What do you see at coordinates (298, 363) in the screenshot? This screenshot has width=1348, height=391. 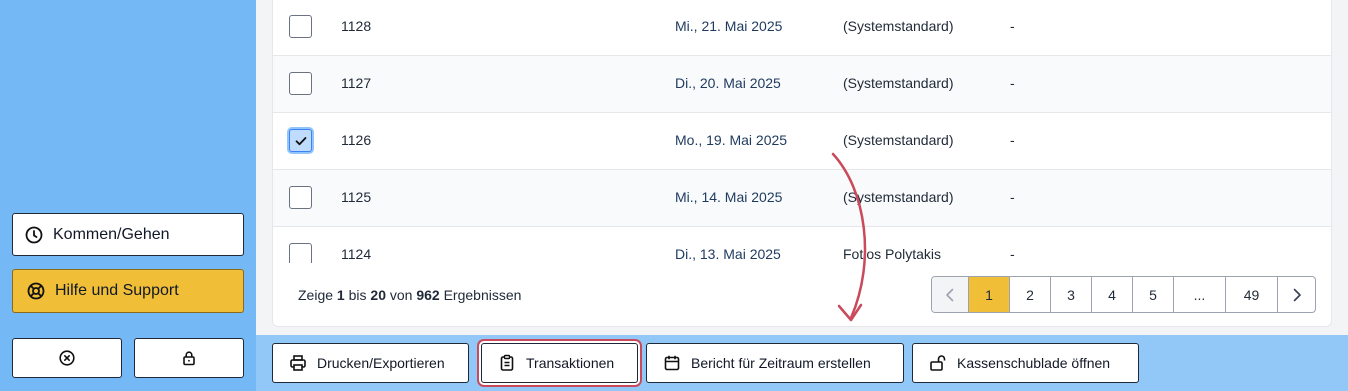 I see `printer-icon` at bounding box center [298, 363].